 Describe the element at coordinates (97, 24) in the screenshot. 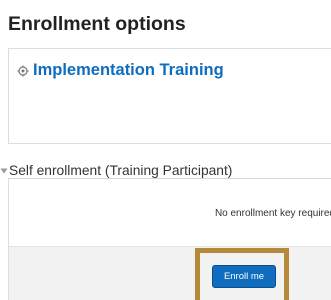

I see `page-title: Enrollment options` at that location.